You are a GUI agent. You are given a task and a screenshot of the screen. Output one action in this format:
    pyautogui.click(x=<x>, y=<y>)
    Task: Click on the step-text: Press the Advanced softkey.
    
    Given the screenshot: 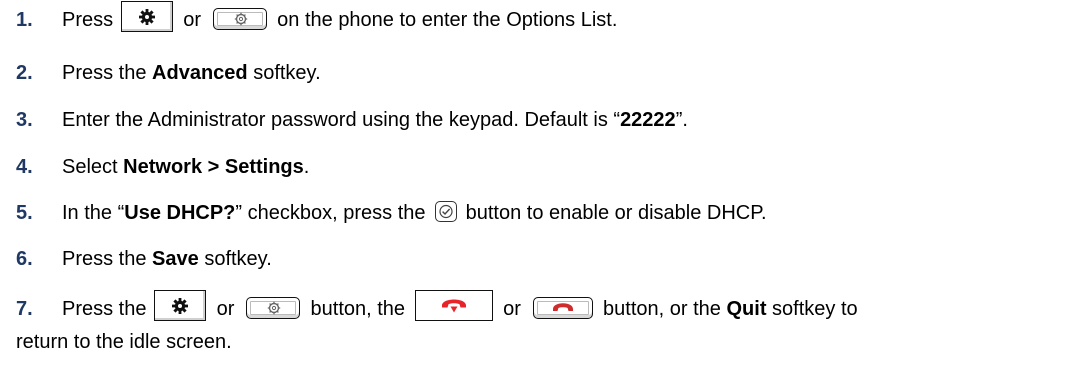 What is the action you would take?
    pyautogui.click(x=191, y=73)
    